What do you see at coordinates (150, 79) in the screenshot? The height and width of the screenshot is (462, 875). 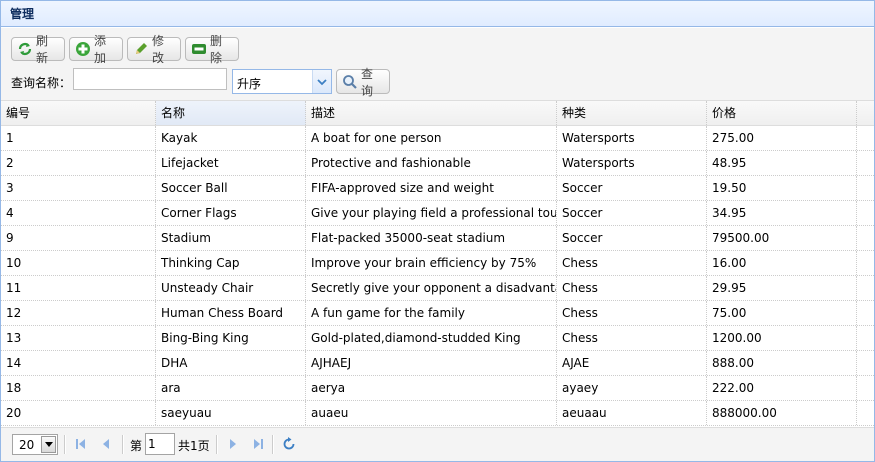 I see `search-name-input` at bounding box center [150, 79].